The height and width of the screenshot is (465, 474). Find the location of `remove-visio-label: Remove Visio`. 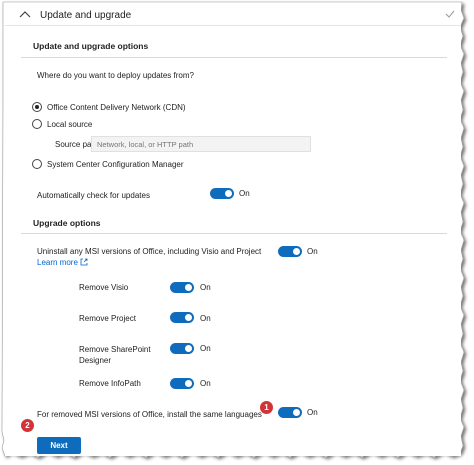

remove-visio-label: Remove Visio is located at coordinates (104, 287).